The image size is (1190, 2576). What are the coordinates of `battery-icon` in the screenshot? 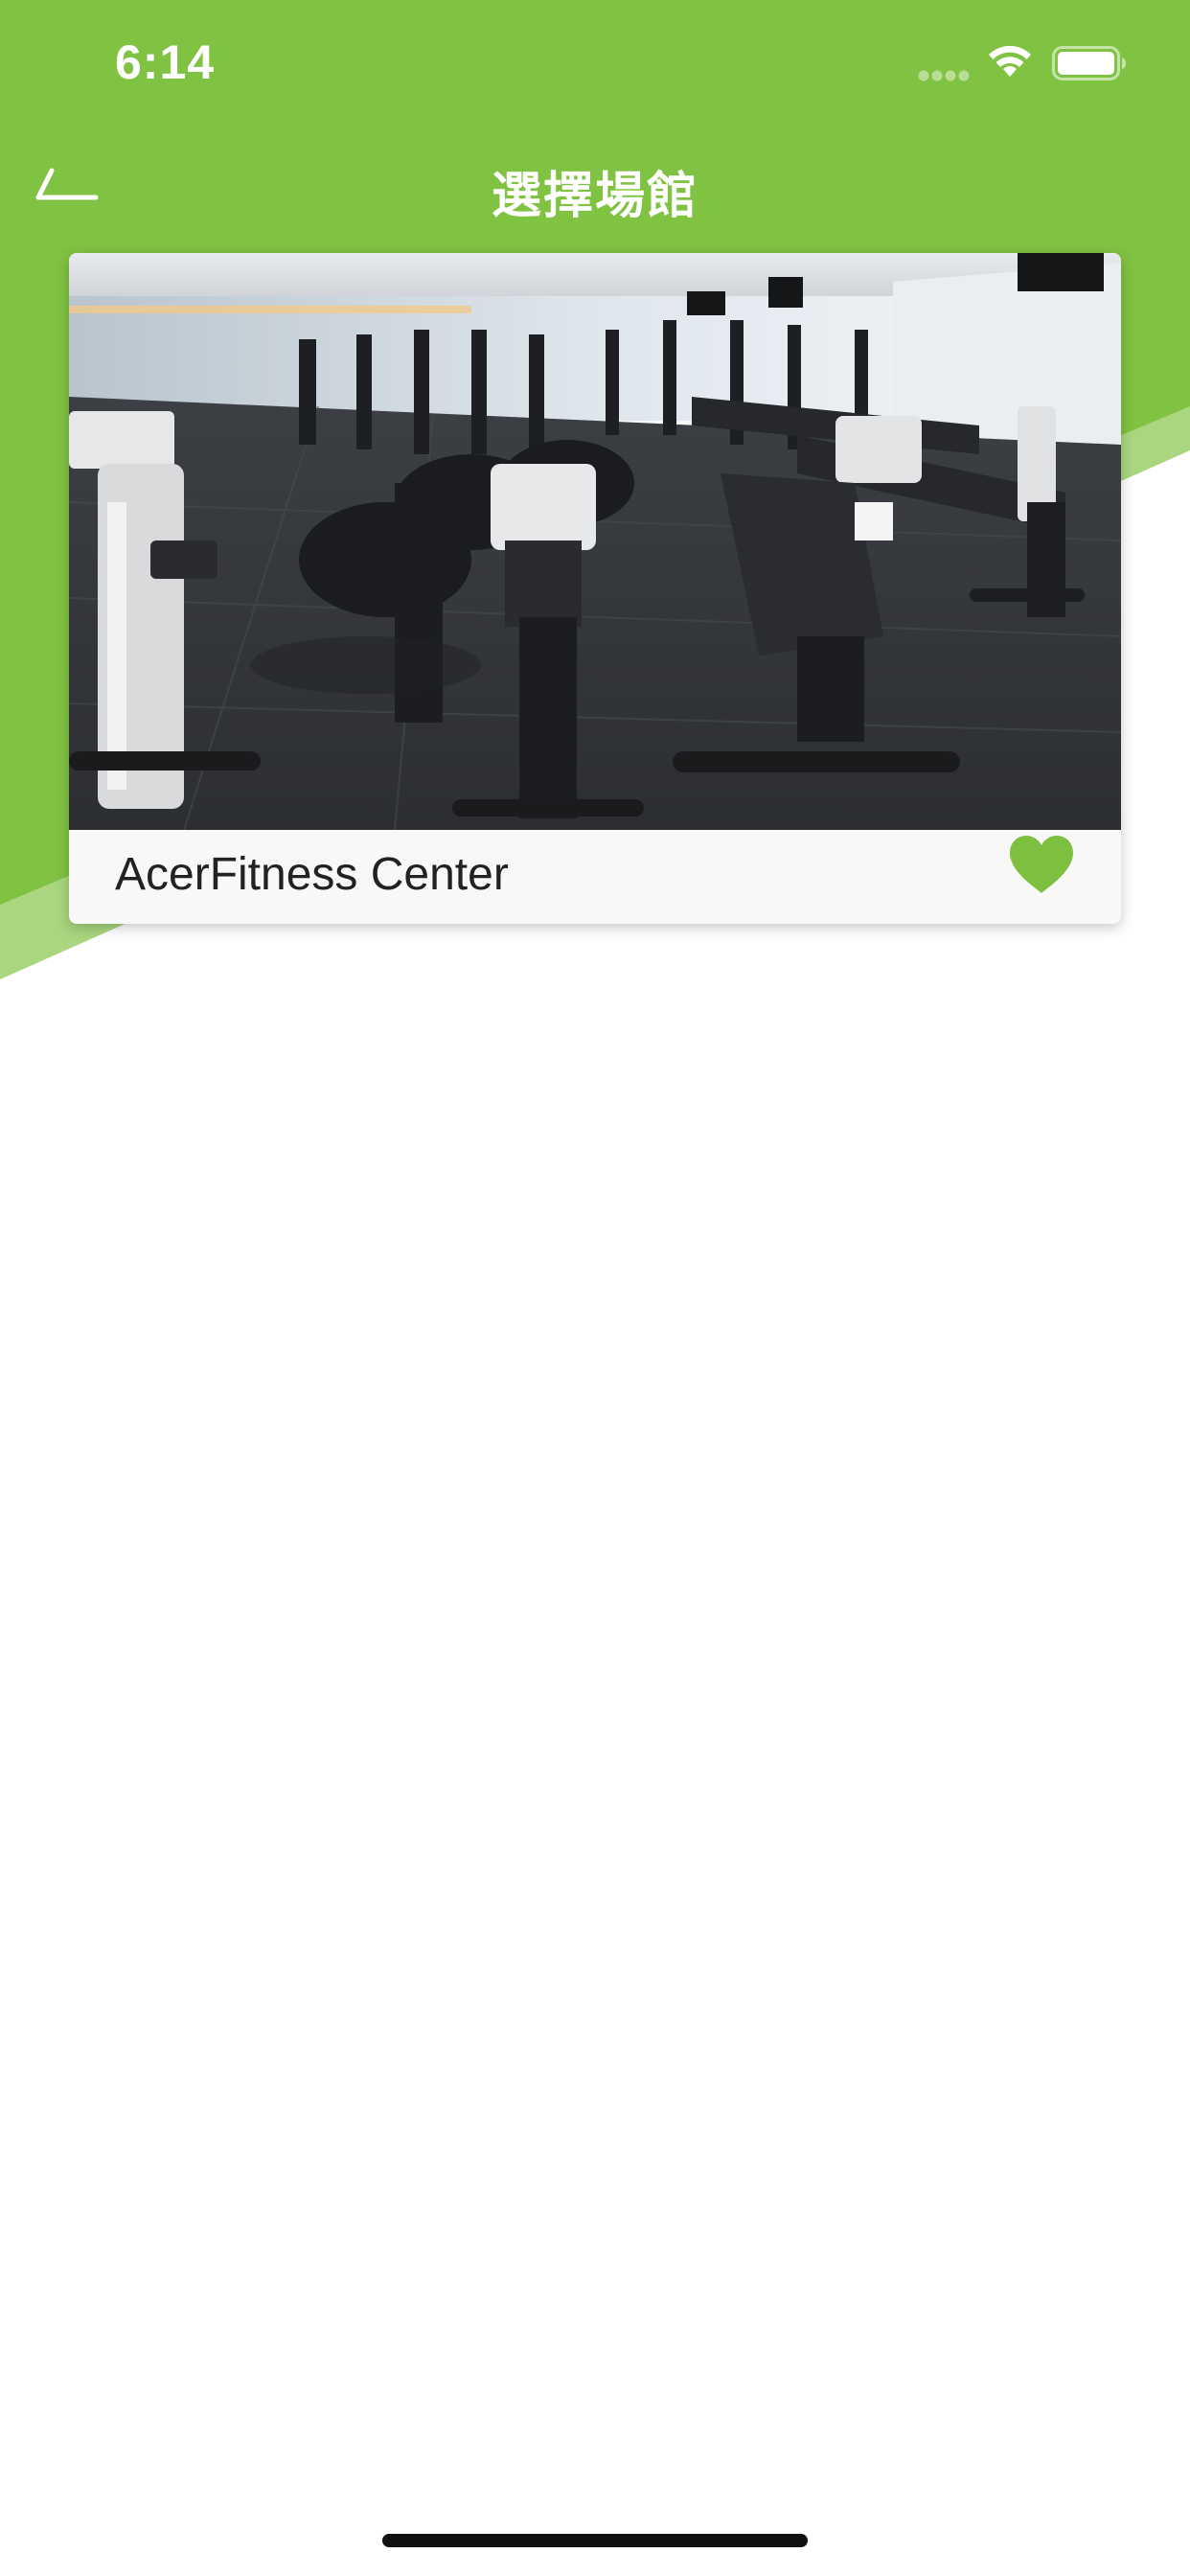 It's located at (1089, 63).